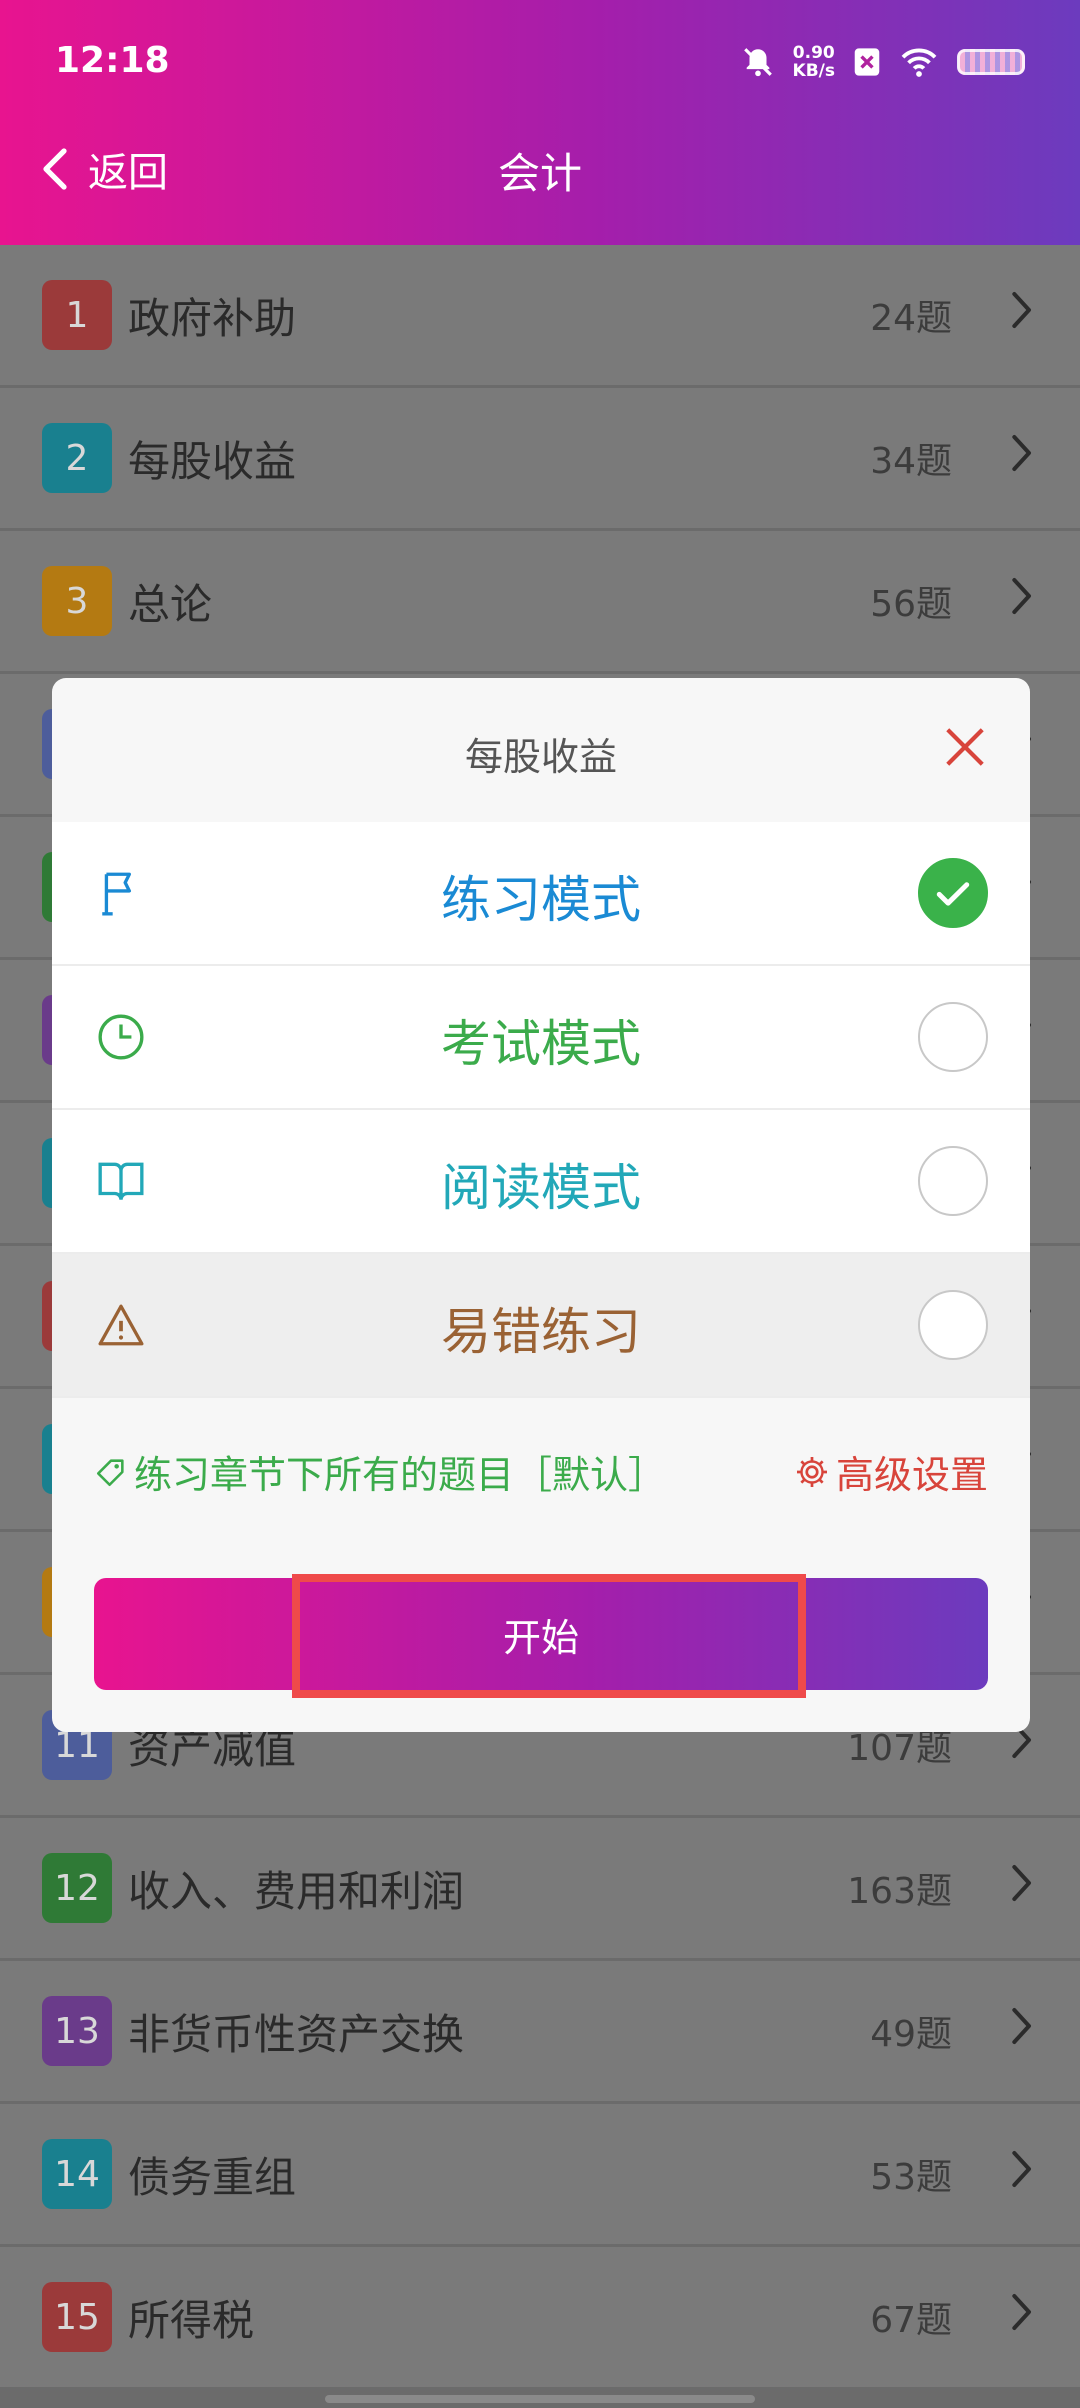  I want to click on mode-reading-label: 阅读模式, so click(541, 1188).